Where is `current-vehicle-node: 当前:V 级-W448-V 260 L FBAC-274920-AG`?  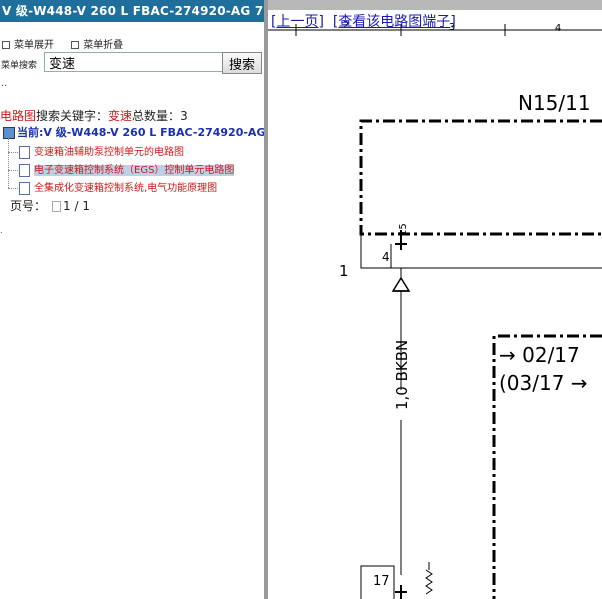
current-vehicle-node: 当前:V 级-W448-V 260 L FBAC-274920-AG is located at coordinates (133, 132).